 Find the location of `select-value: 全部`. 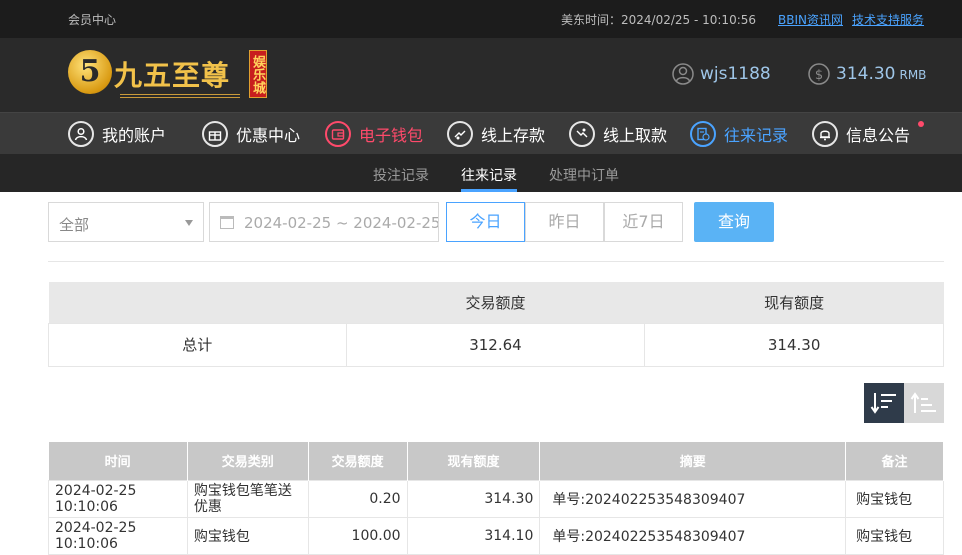

select-value: 全部 is located at coordinates (74, 225).